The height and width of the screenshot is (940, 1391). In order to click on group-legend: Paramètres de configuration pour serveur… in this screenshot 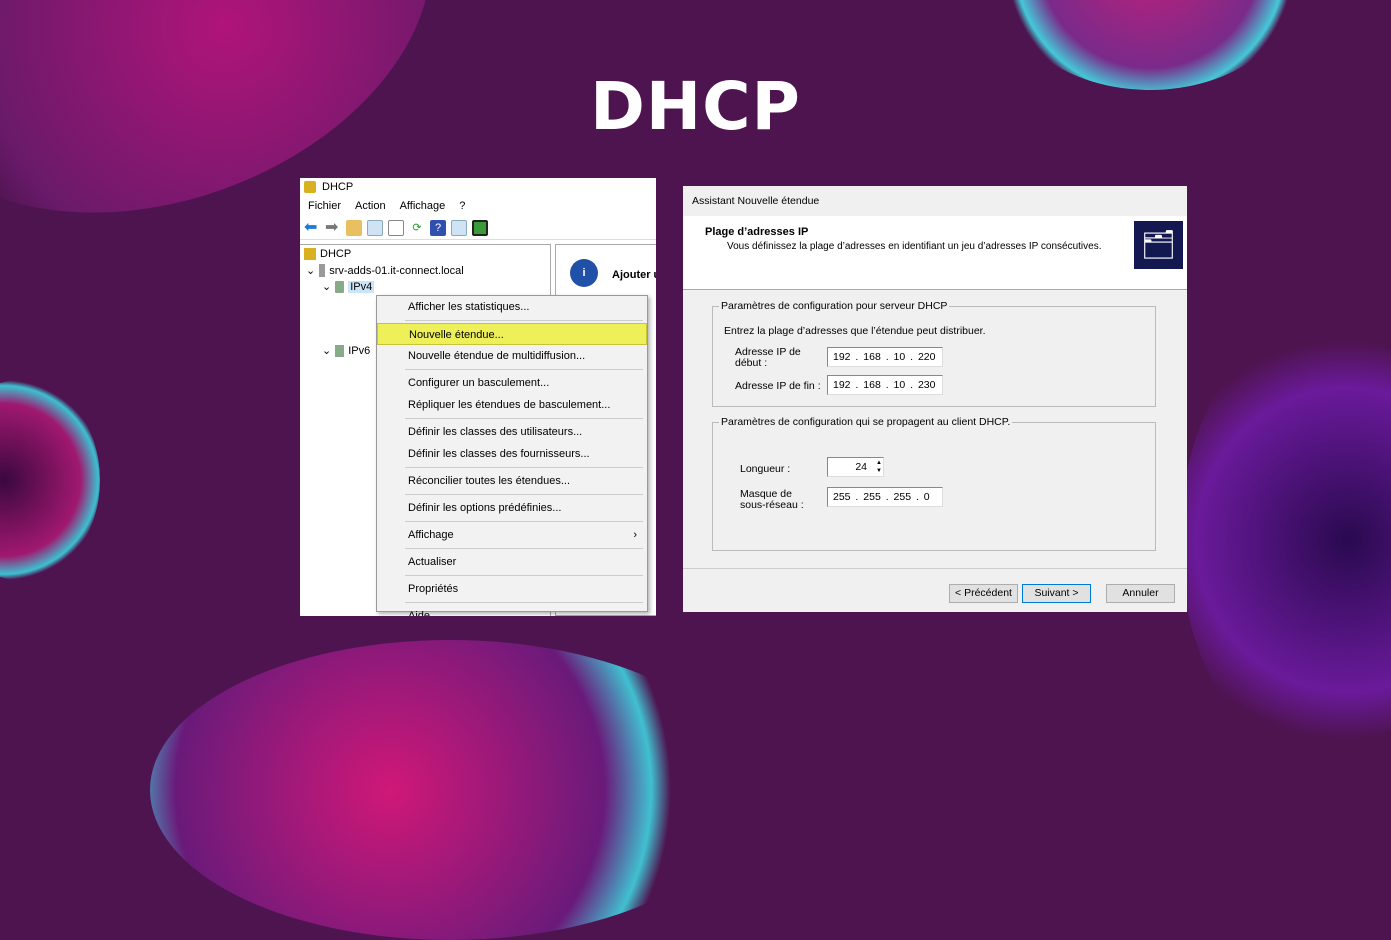, I will do `click(834, 306)`.